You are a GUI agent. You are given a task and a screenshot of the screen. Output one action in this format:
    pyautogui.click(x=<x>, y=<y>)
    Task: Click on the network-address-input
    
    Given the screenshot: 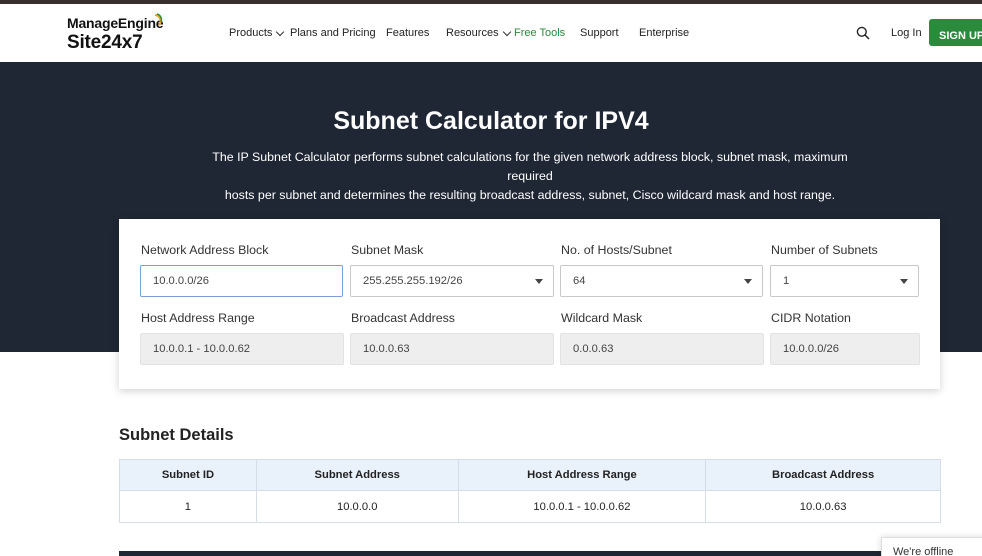 What is the action you would take?
    pyautogui.click(x=241, y=281)
    